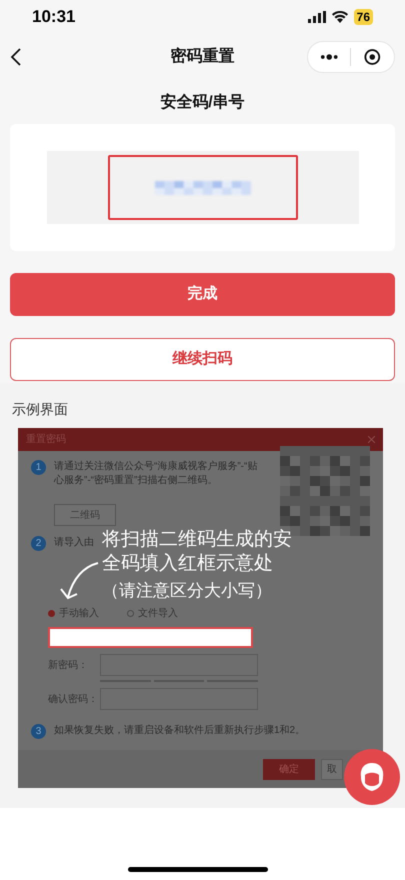  What do you see at coordinates (351, 57) in the screenshot?
I see `capsule-menu` at bounding box center [351, 57].